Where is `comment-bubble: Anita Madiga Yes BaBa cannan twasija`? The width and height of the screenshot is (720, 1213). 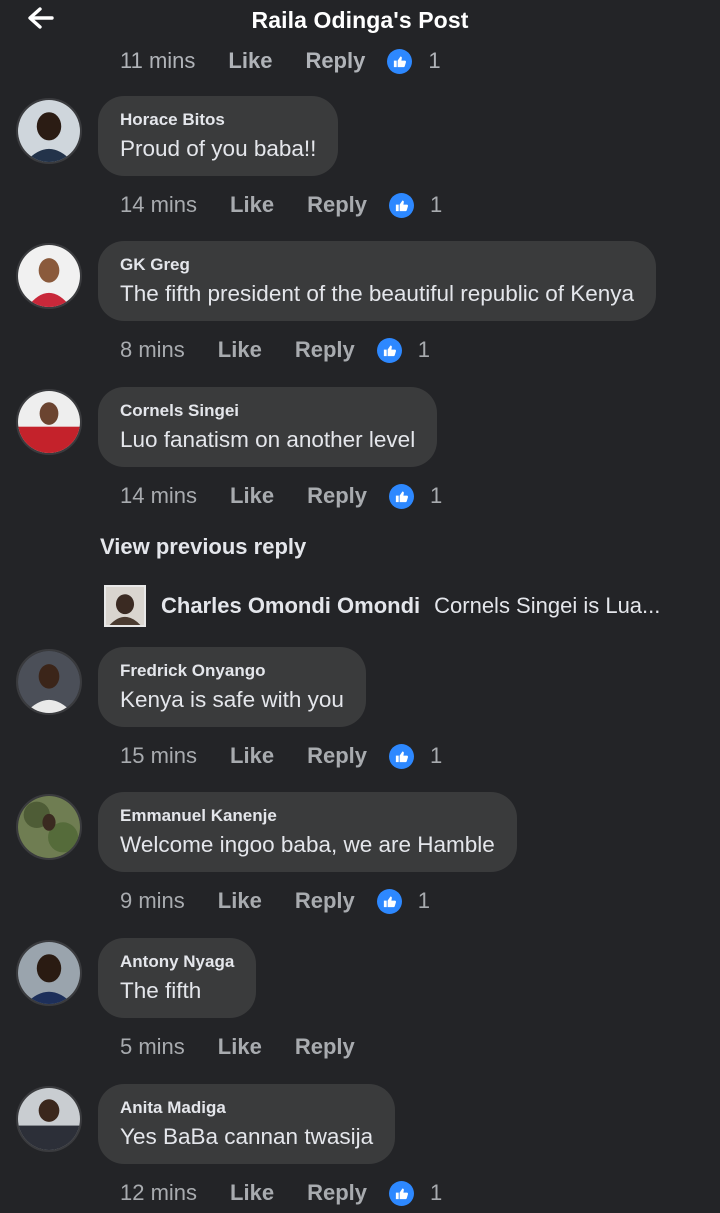
comment-bubble: Anita Madiga Yes BaBa cannan twasija is located at coordinates (247, 1124).